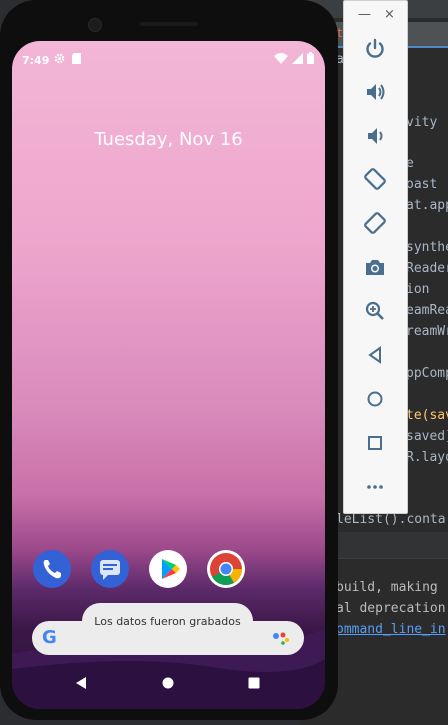 This screenshot has width=448, height=725. I want to click on sd-card-icon, so click(76, 60).